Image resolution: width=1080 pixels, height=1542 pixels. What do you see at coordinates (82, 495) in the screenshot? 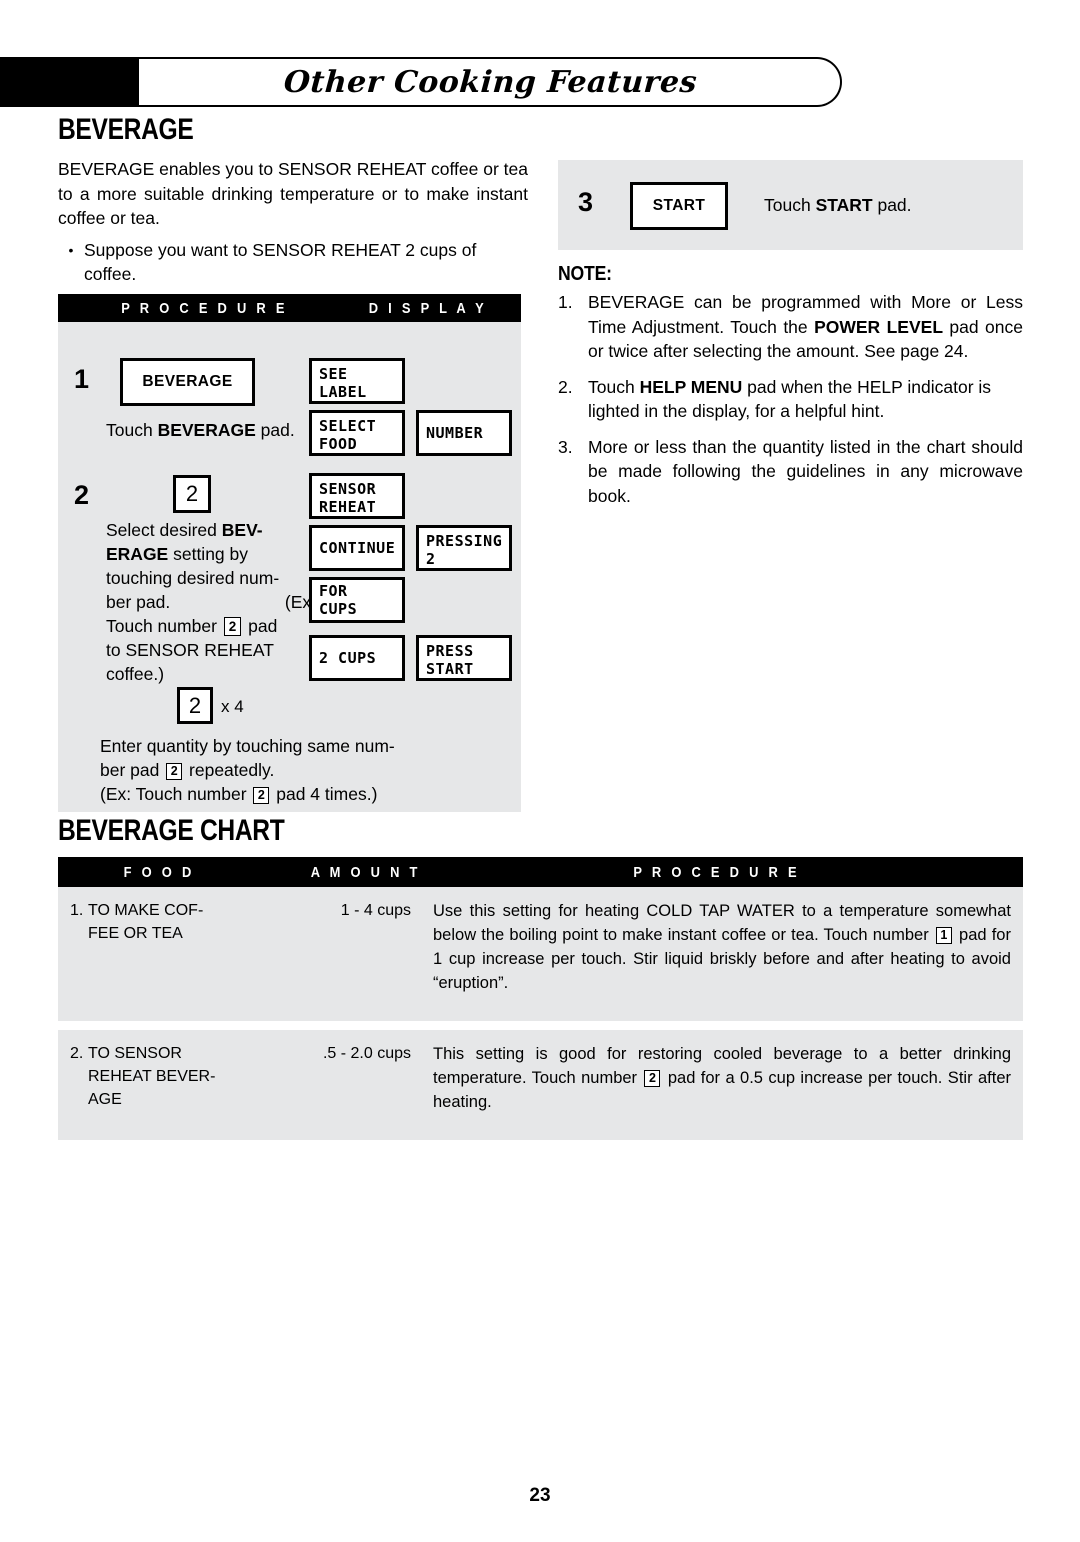
I see `step-2-number: 2` at bounding box center [82, 495].